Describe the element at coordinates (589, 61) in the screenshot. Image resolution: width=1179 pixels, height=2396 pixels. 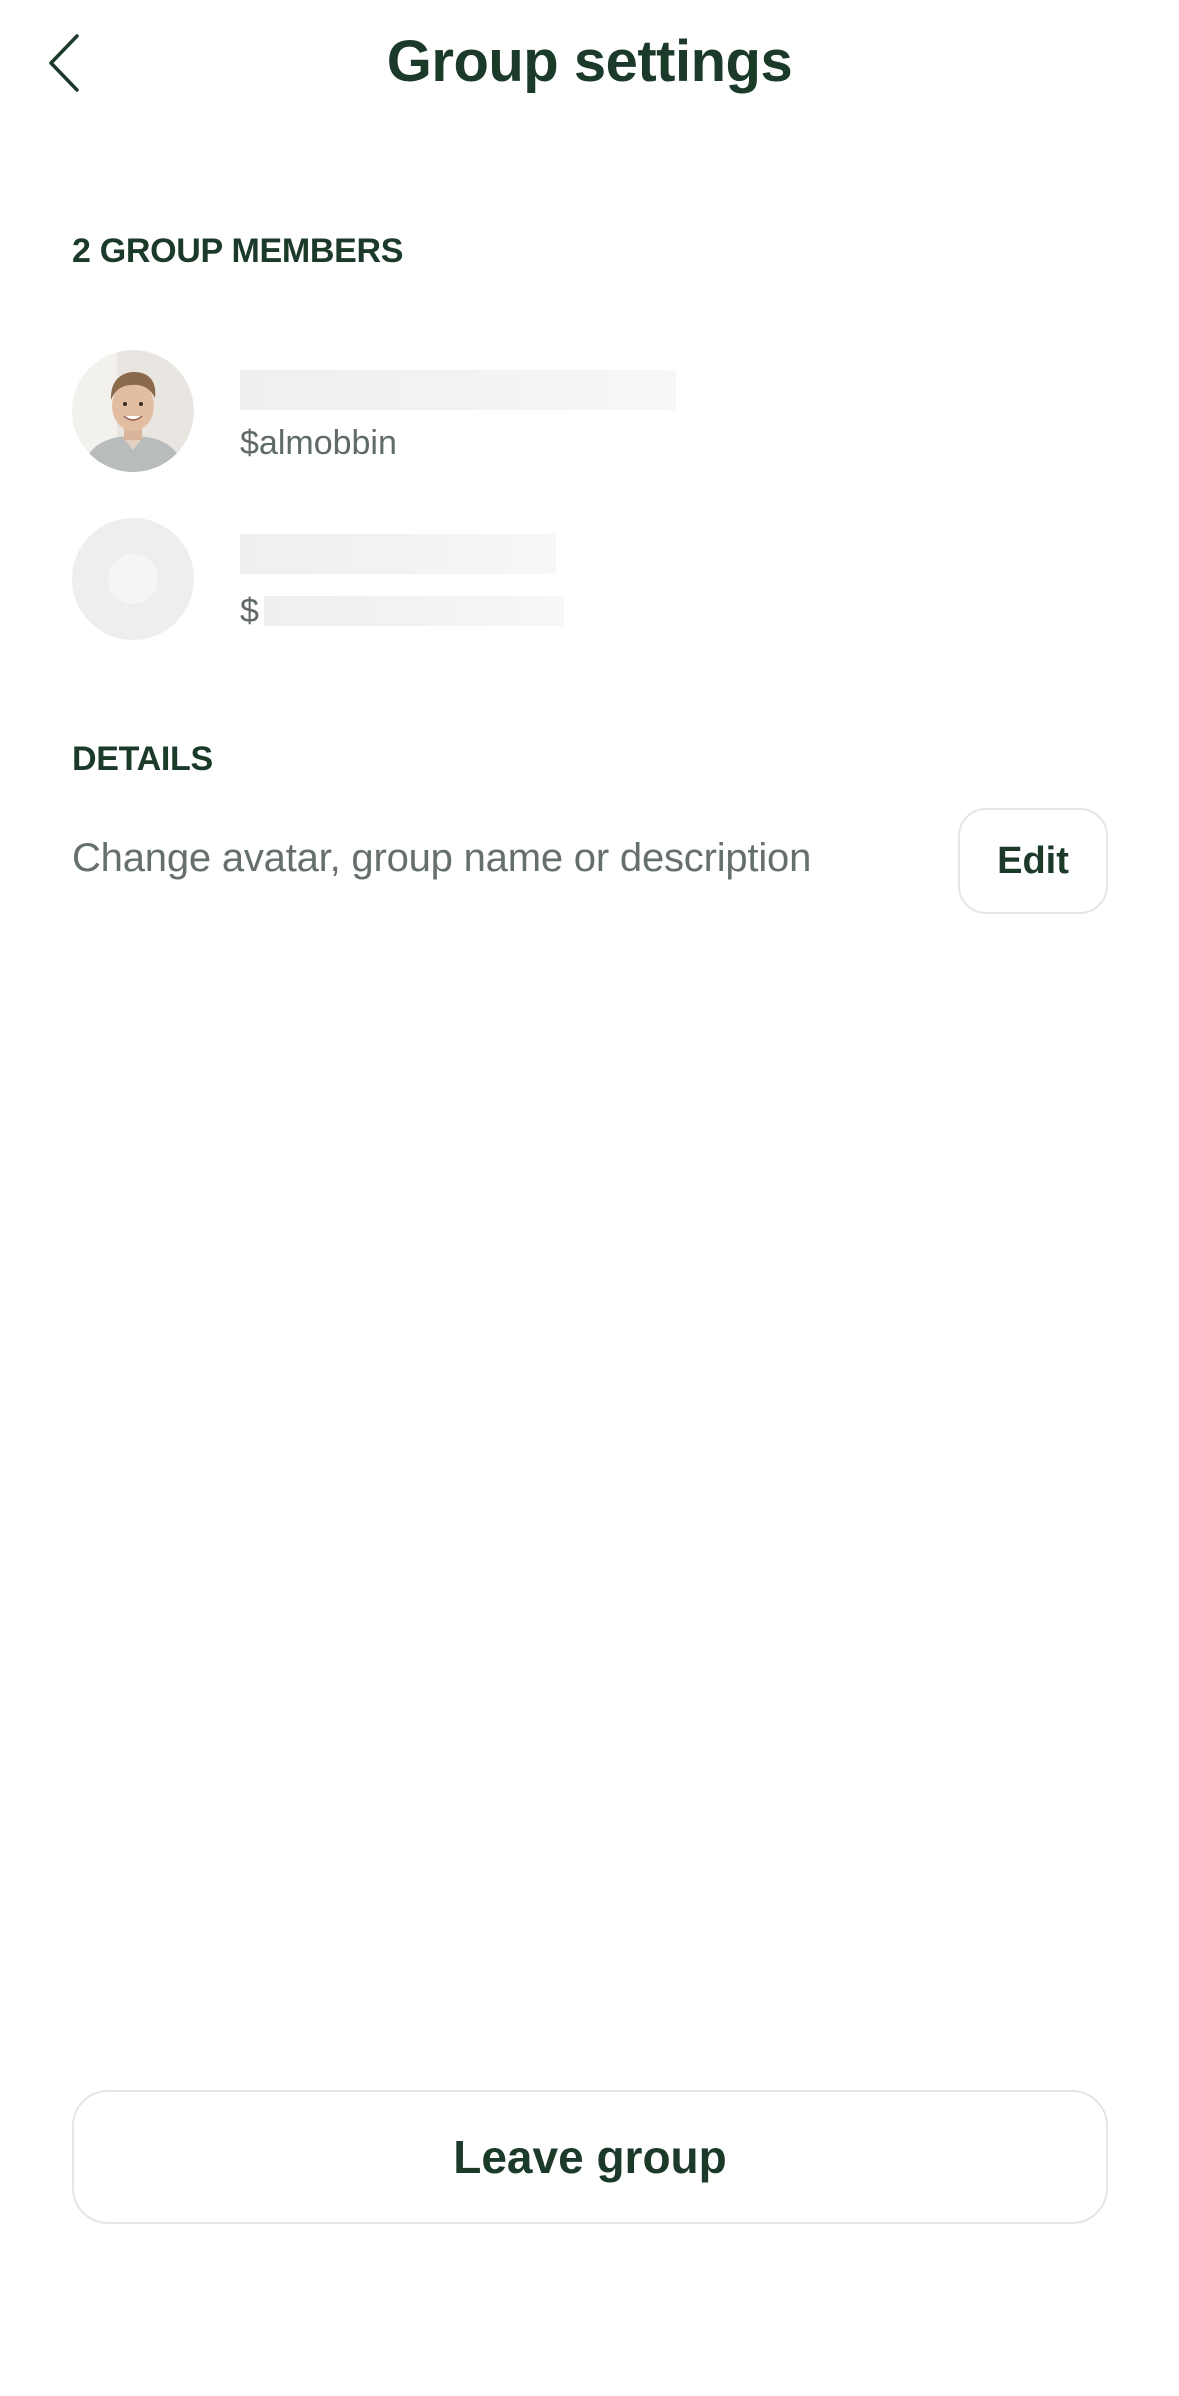
I see `page-title: Group settings` at that location.